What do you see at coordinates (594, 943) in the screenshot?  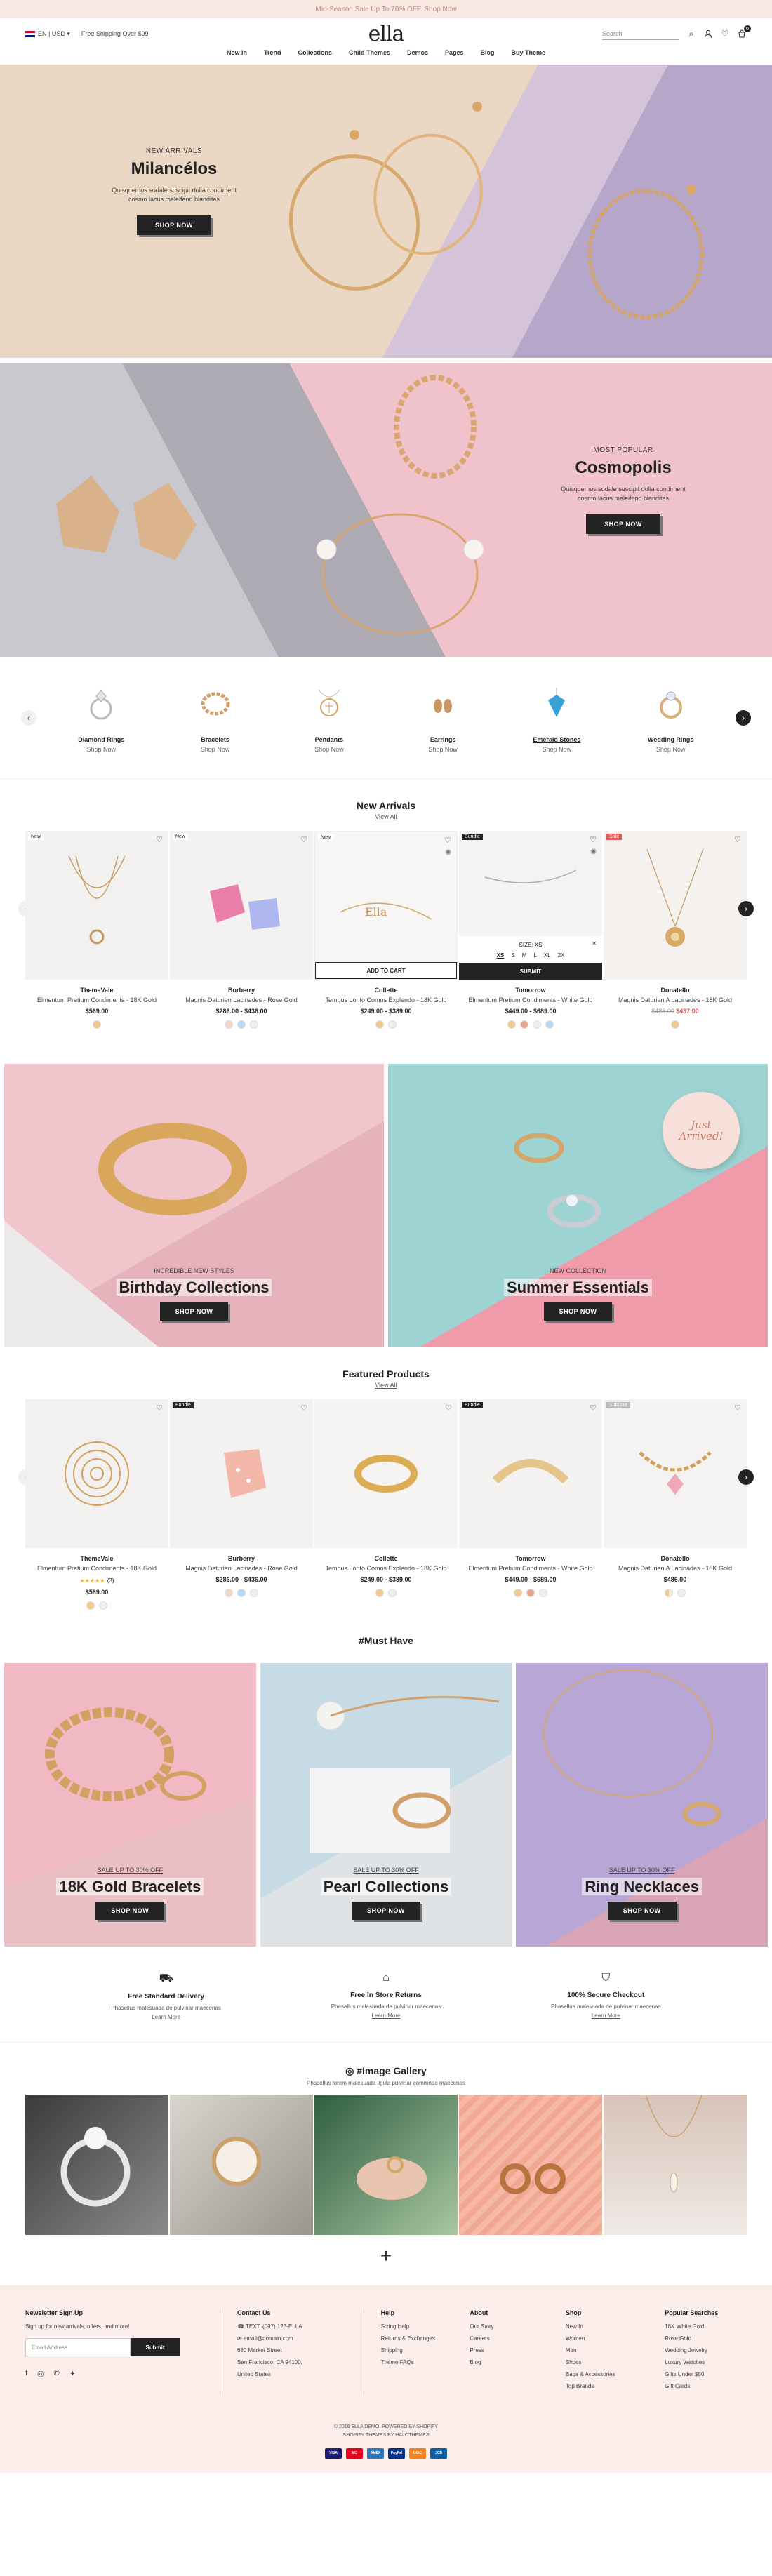 I see `close-icon: ✕` at bounding box center [594, 943].